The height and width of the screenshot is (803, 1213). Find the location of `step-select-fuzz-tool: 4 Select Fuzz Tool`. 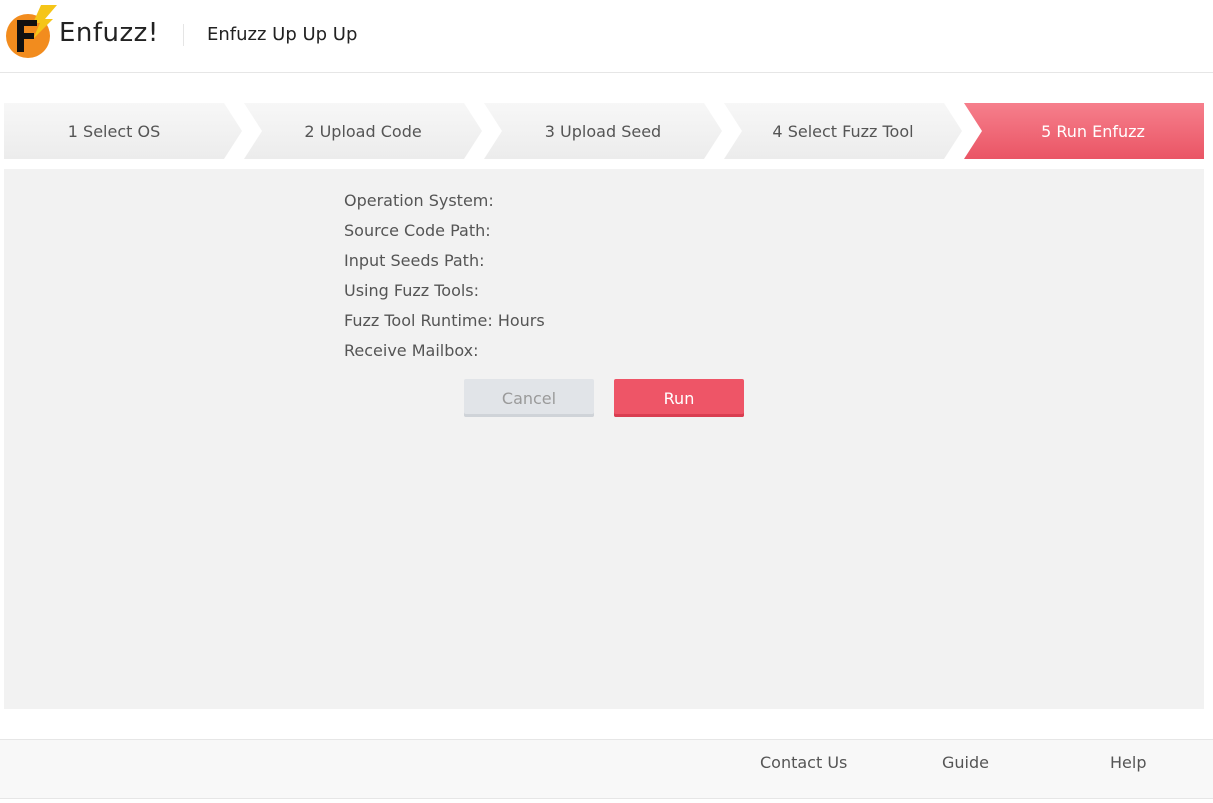

step-select-fuzz-tool: 4 Select Fuzz Tool is located at coordinates (843, 131).